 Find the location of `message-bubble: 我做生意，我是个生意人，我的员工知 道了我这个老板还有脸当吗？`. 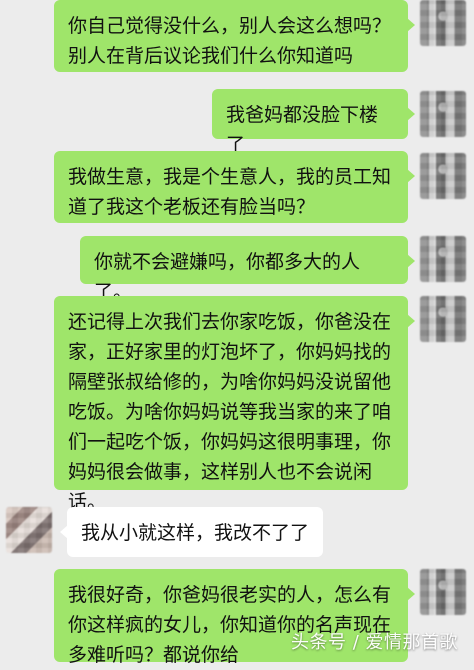

message-bubble: 我做生意，我是个生意人，我的员工知 道了我这个老板还有脸当吗？ is located at coordinates (234, 187).